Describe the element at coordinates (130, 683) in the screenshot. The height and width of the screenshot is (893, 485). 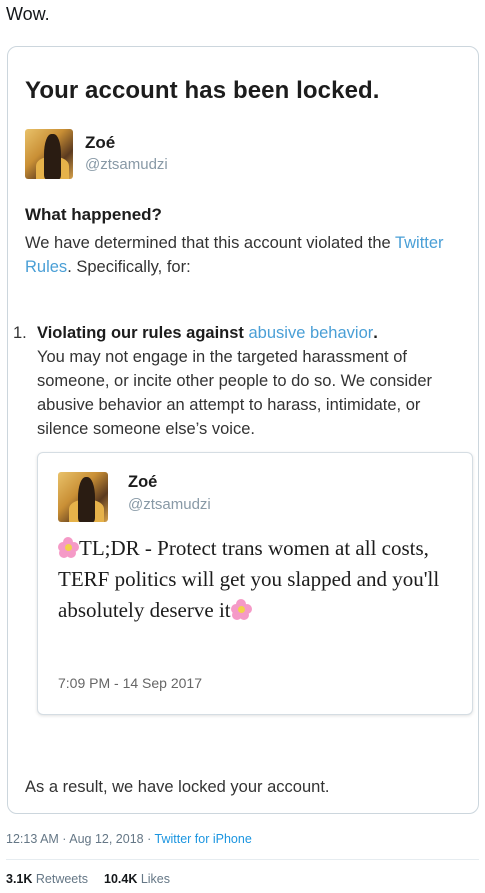
I see `quoted-tweet-time: 7:09 PM - 14 Sep 2017` at that location.